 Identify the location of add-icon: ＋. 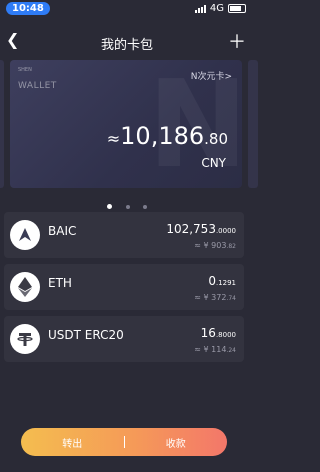
(237, 41).